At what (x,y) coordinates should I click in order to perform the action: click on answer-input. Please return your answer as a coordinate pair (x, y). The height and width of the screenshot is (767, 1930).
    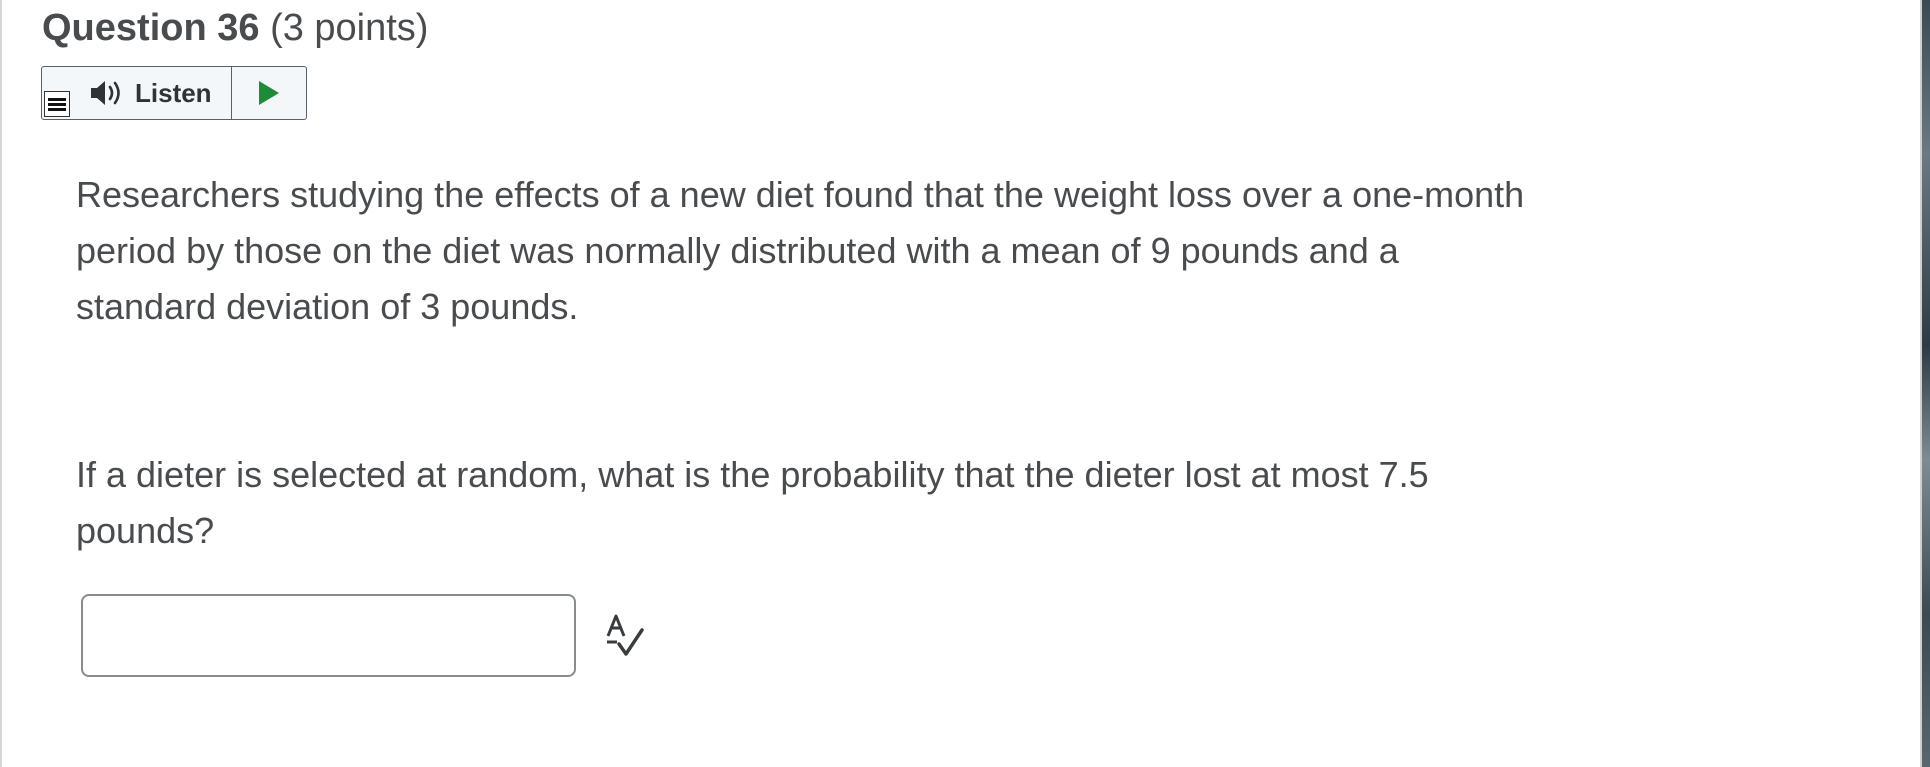
    Looking at the image, I should click on (328, 635).